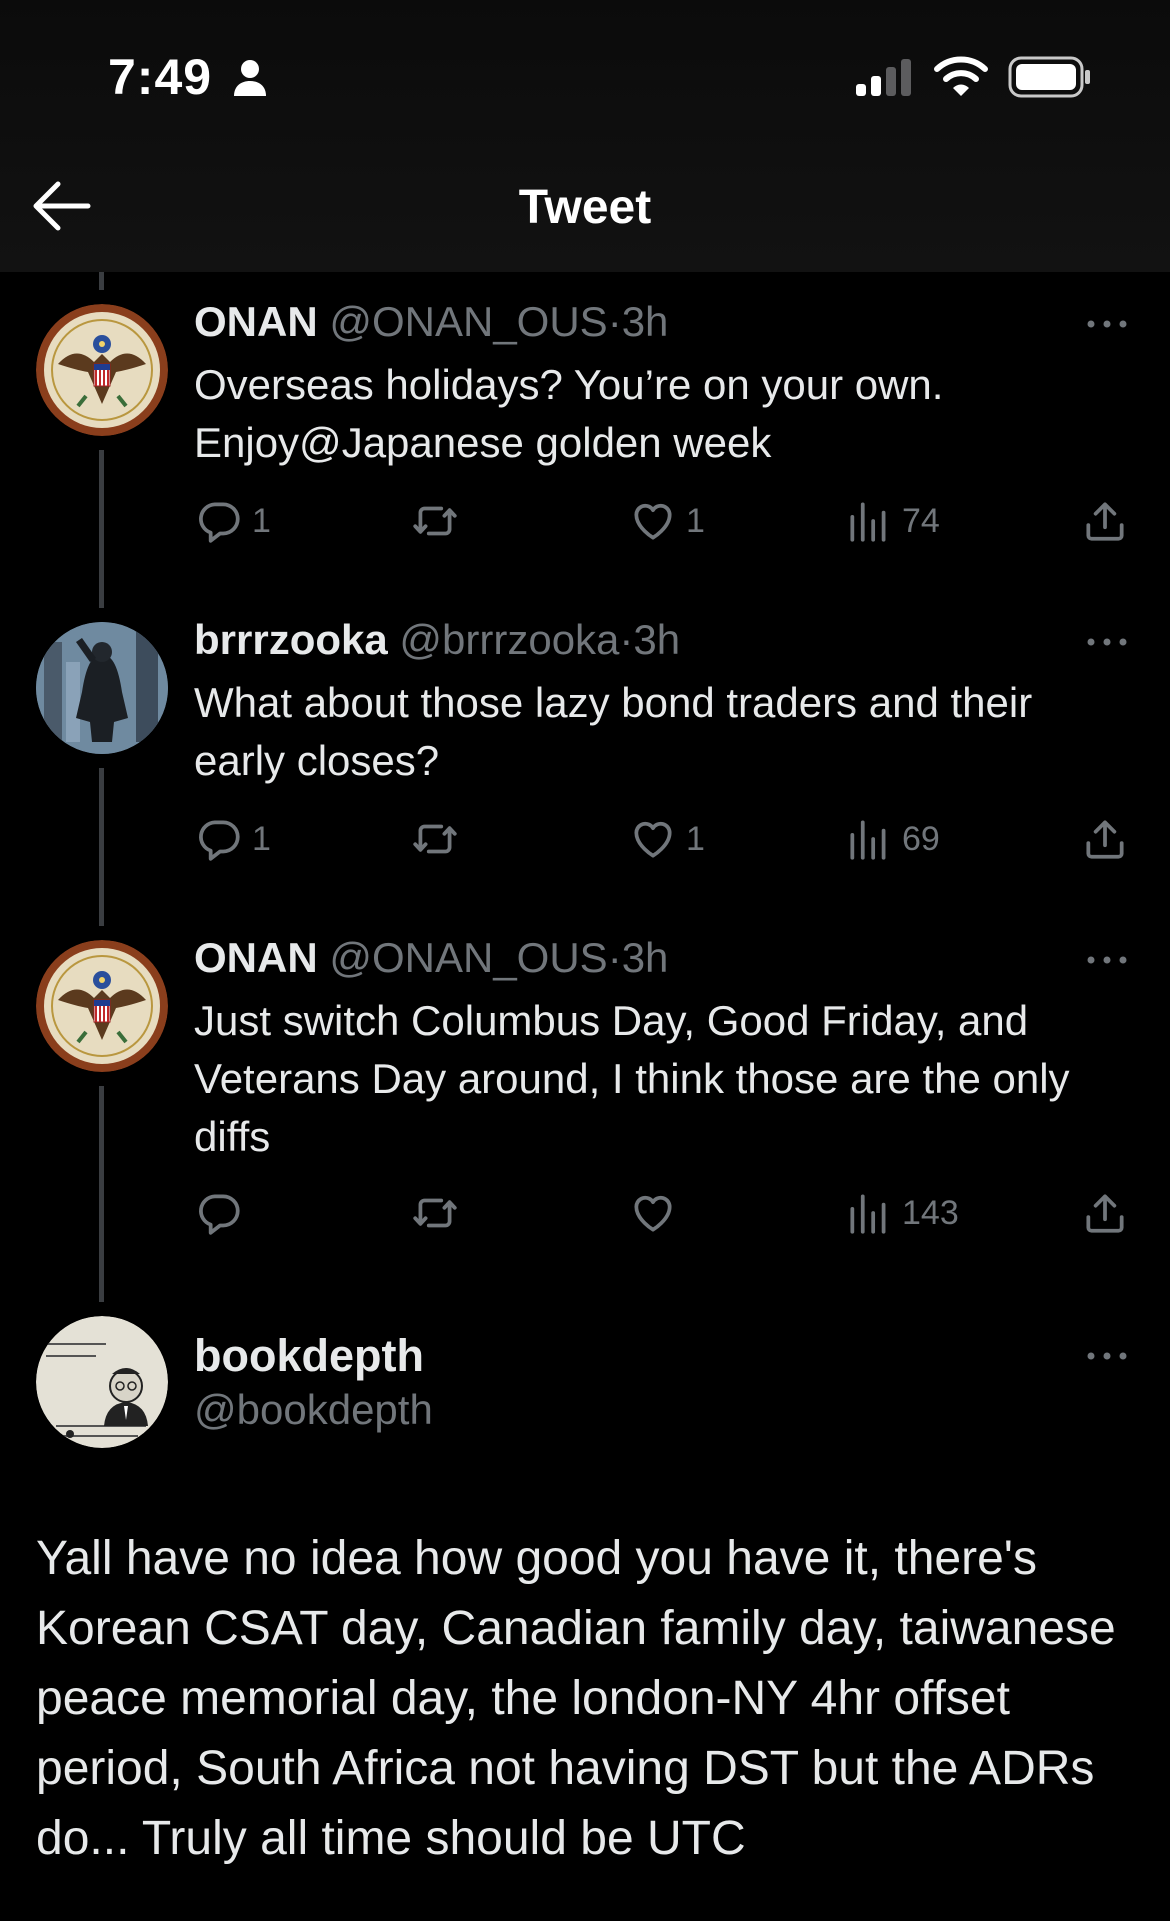  Describe the element at coordinates (921, 520) in the screenshot. I see `views-count: 74` at that location.